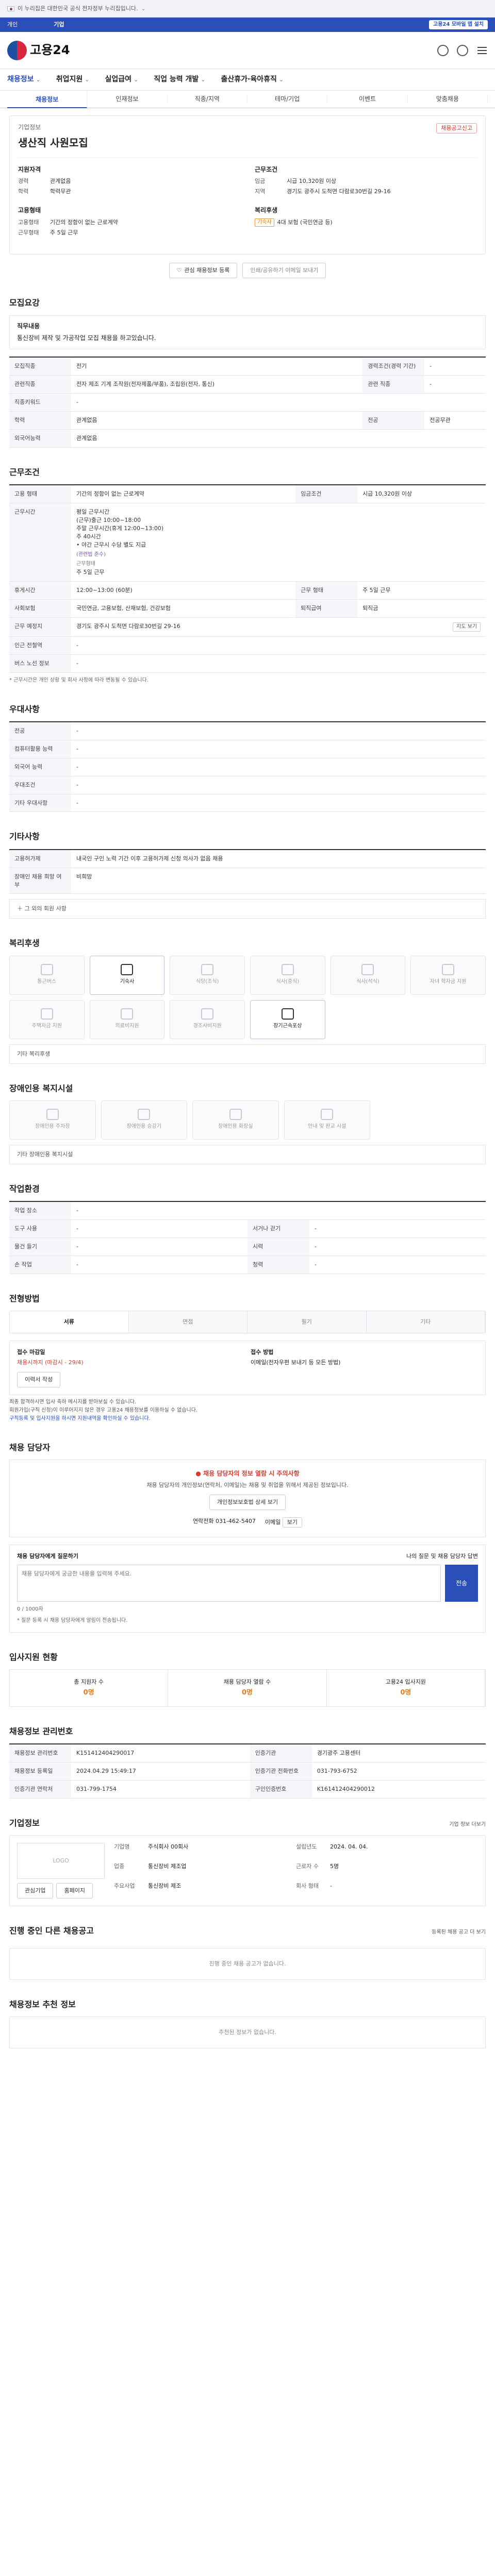 Image resolution: width=495 pixels, height=2576 pixels. What do you see at coordinates (458, 25) in the screenshot?
I see `app-install-chip: 고용24 모바일 앱 설치` at bounding box center [458, 25].